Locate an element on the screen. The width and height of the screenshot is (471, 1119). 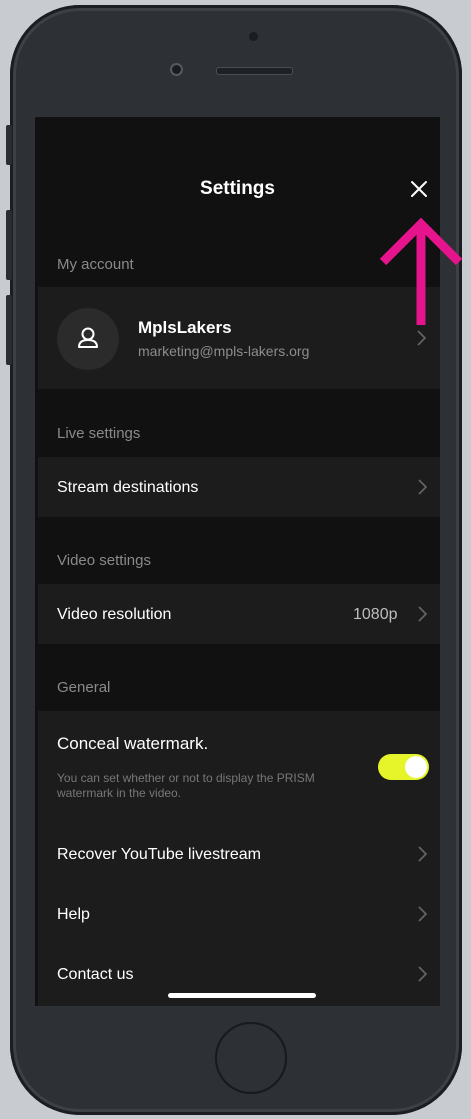
earpiece-speaker is located at coordinates (254, 71).